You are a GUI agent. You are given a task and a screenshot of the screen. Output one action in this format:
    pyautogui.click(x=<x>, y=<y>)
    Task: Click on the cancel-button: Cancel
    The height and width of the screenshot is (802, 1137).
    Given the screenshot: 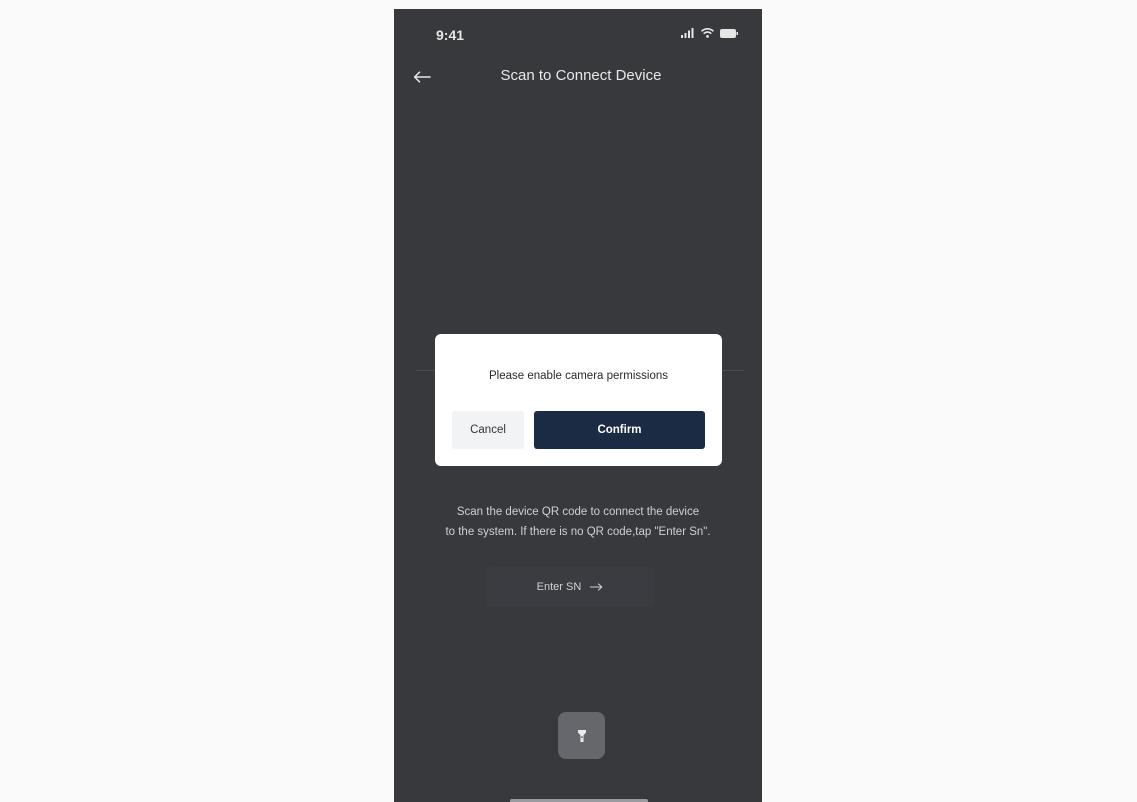 What is the action you would take?
    pyautogui.click(x=488, y=430)
    